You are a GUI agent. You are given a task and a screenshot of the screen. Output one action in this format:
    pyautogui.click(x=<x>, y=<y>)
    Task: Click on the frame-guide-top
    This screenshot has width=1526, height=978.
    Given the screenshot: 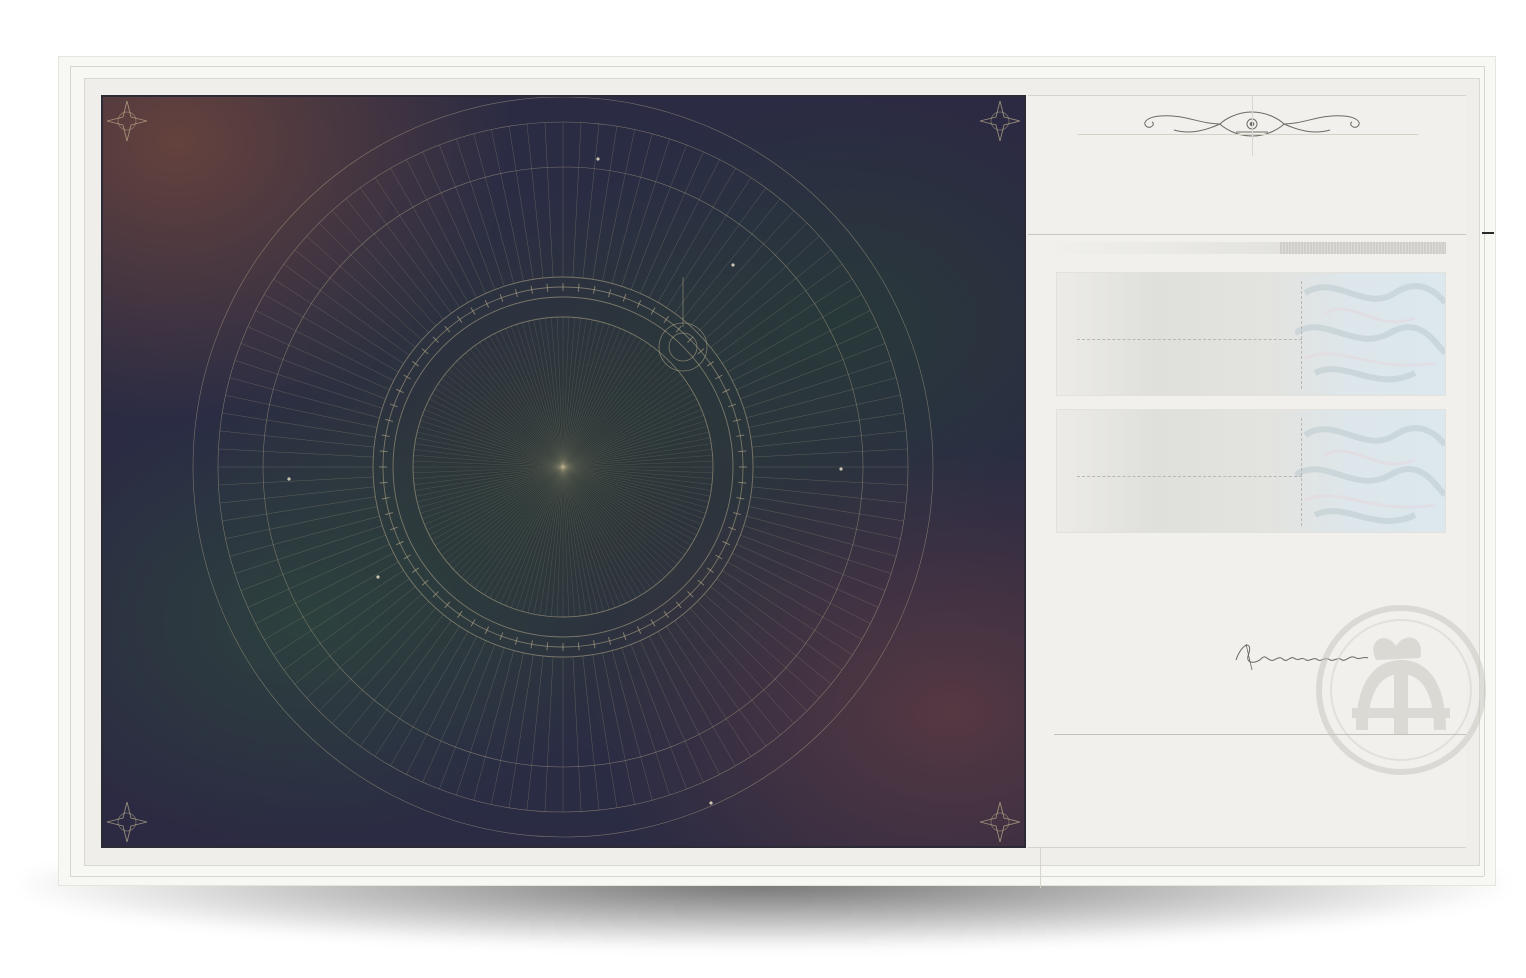 What is the action you would take?
    pyautogui.click(x=777, y=66)
    